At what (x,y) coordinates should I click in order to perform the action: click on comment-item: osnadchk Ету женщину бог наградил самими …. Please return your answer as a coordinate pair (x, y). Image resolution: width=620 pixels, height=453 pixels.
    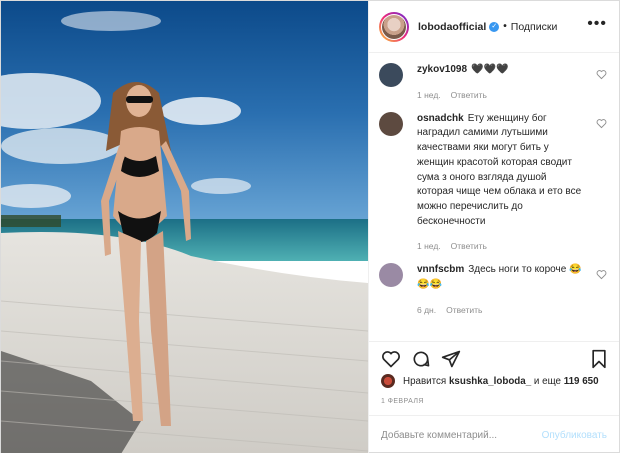
    Looking at the image, I should click on (493, 181).